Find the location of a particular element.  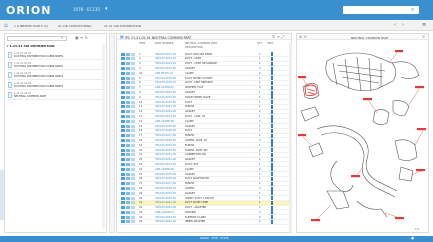

cell-part-number: 350A25-0039-00 is located at coordinates (165, 193).